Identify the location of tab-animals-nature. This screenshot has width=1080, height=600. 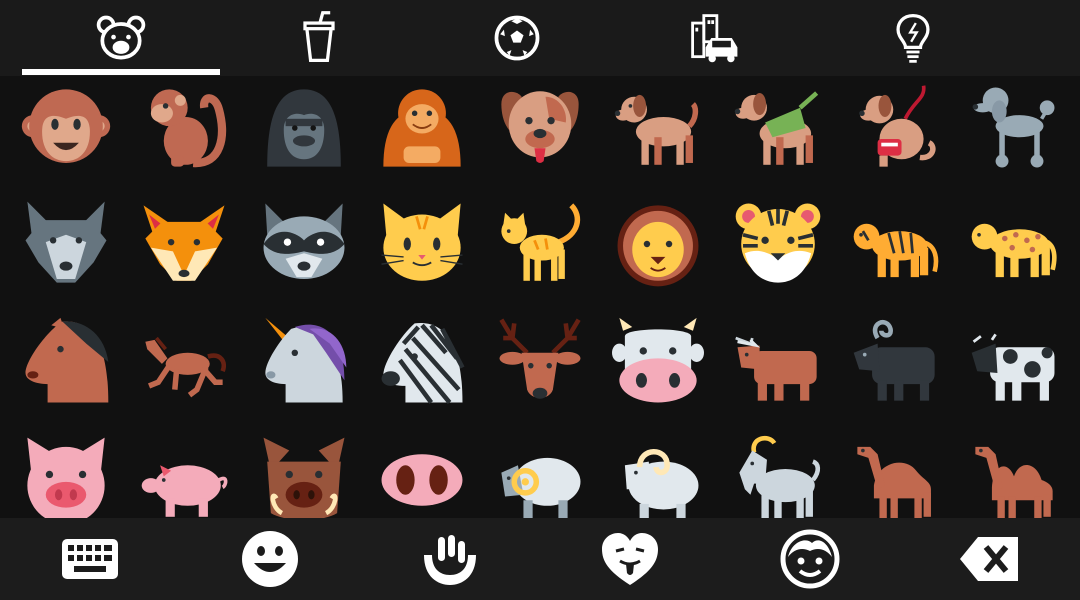
(121, 38).